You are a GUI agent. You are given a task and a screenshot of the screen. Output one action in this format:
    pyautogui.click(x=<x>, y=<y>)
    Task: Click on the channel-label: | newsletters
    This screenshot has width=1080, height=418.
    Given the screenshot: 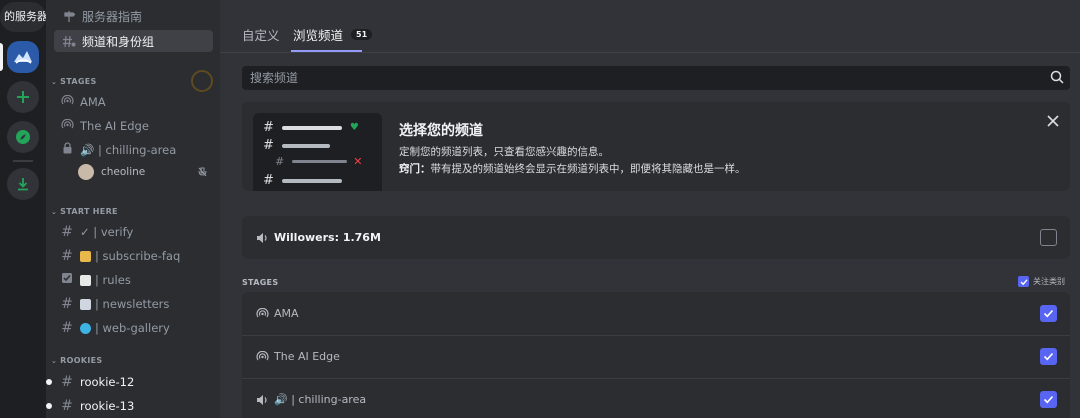 What is the action you would take?
    pyautogui.click(x=132, y=304)
    